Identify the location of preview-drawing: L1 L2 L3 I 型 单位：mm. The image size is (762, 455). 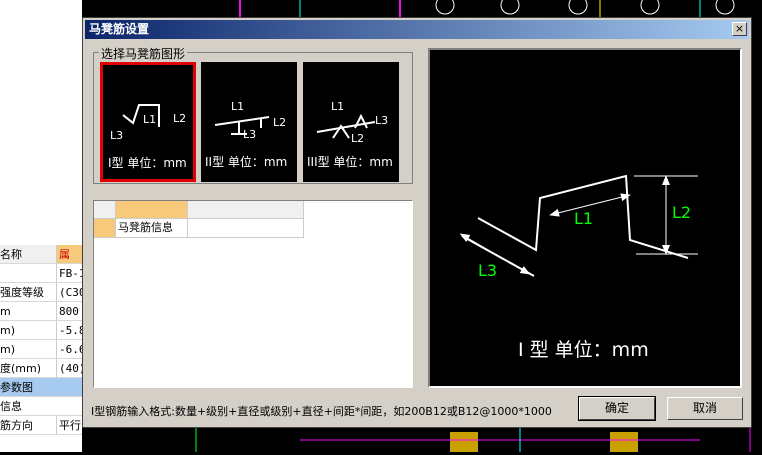
(578, 267).